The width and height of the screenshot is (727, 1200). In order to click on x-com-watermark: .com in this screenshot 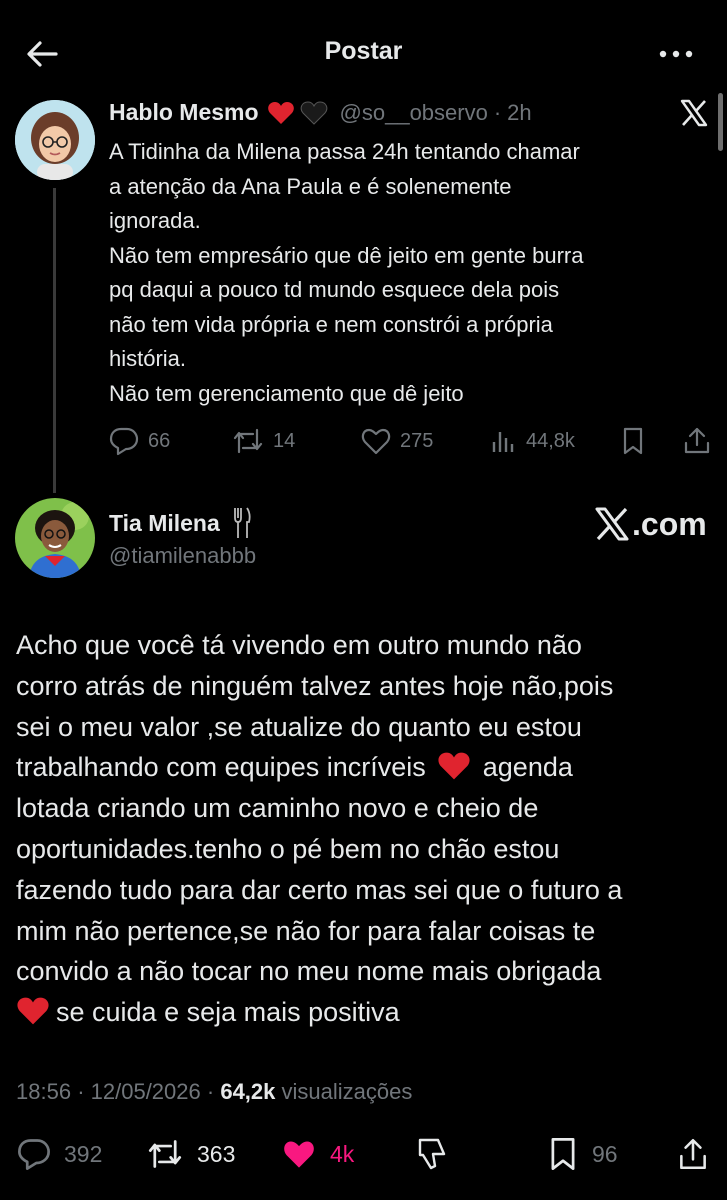, I will do `click(650, 524)`.